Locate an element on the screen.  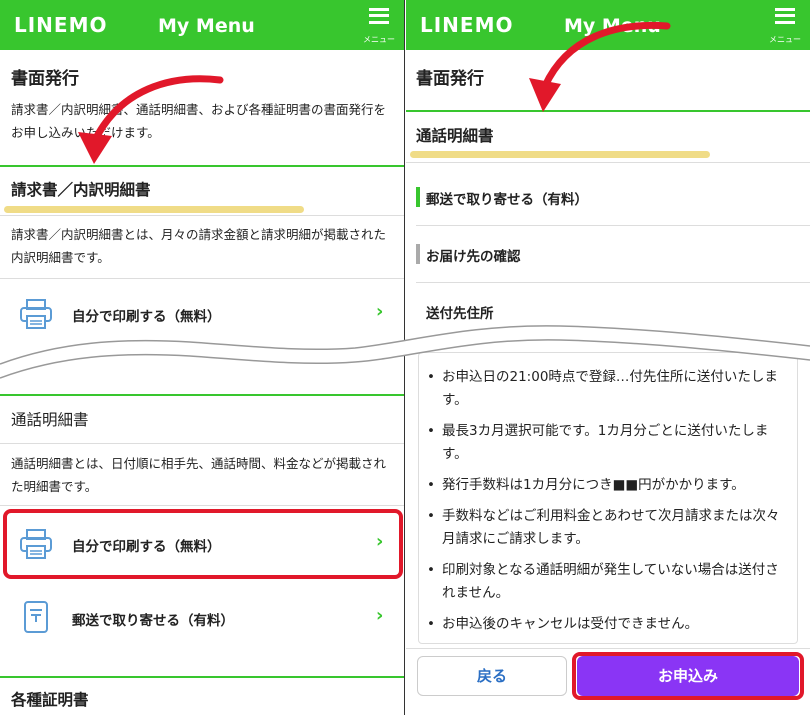
note-item: 印刷対象となる通話明細が発生していない場合は送付されません。 is located at coordinates (609, 582).